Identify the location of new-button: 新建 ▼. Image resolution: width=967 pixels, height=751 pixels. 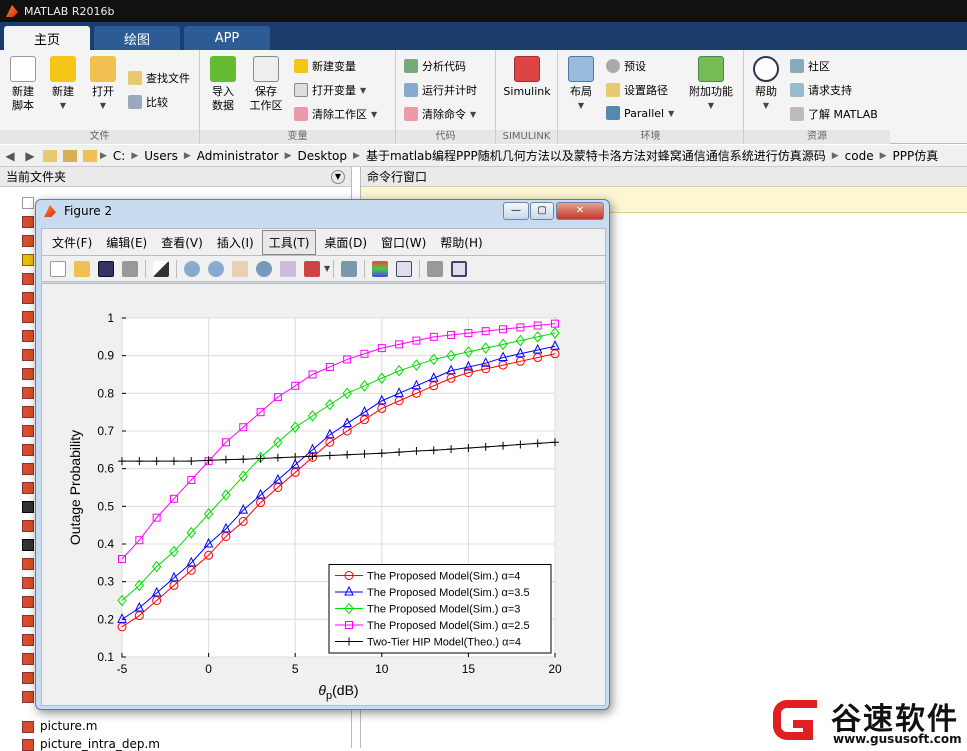
(63, 84).